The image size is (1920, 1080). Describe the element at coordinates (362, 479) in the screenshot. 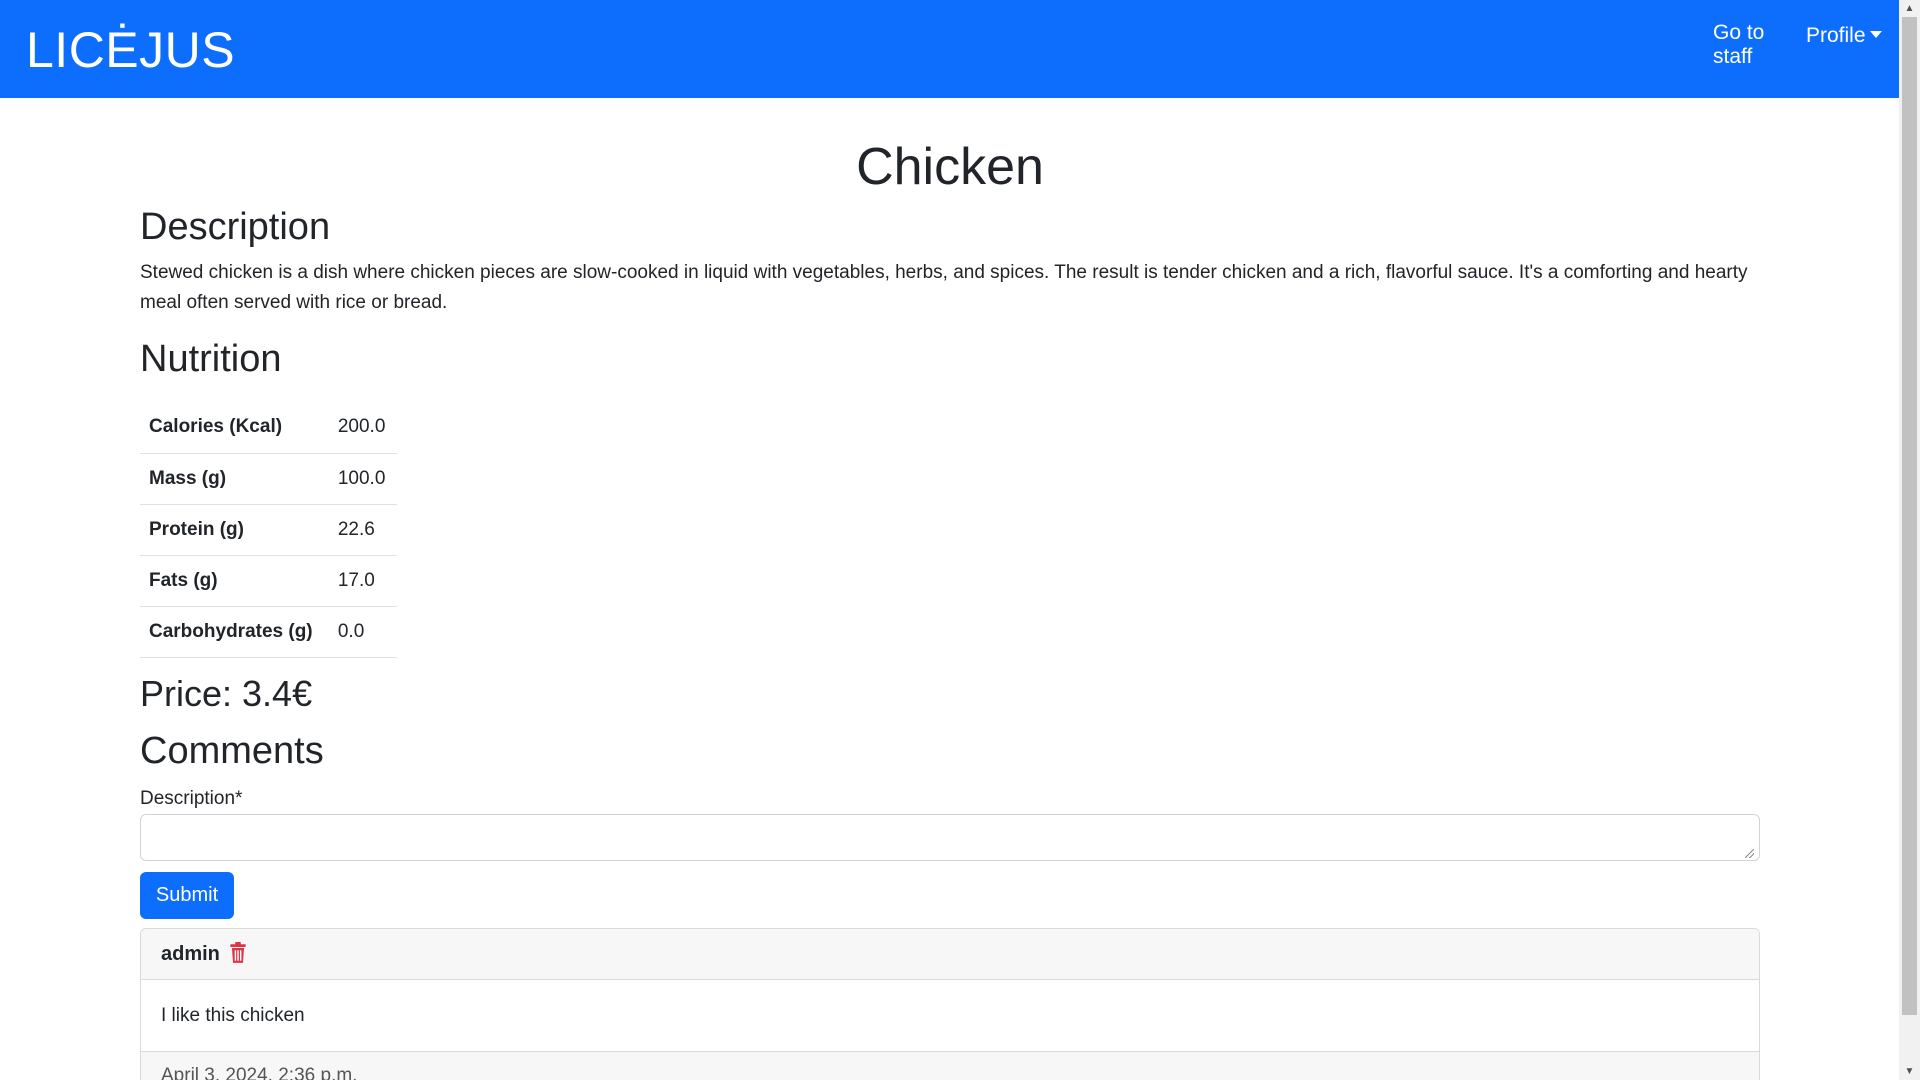

I see `nutrition-value: 100.0` at that location.